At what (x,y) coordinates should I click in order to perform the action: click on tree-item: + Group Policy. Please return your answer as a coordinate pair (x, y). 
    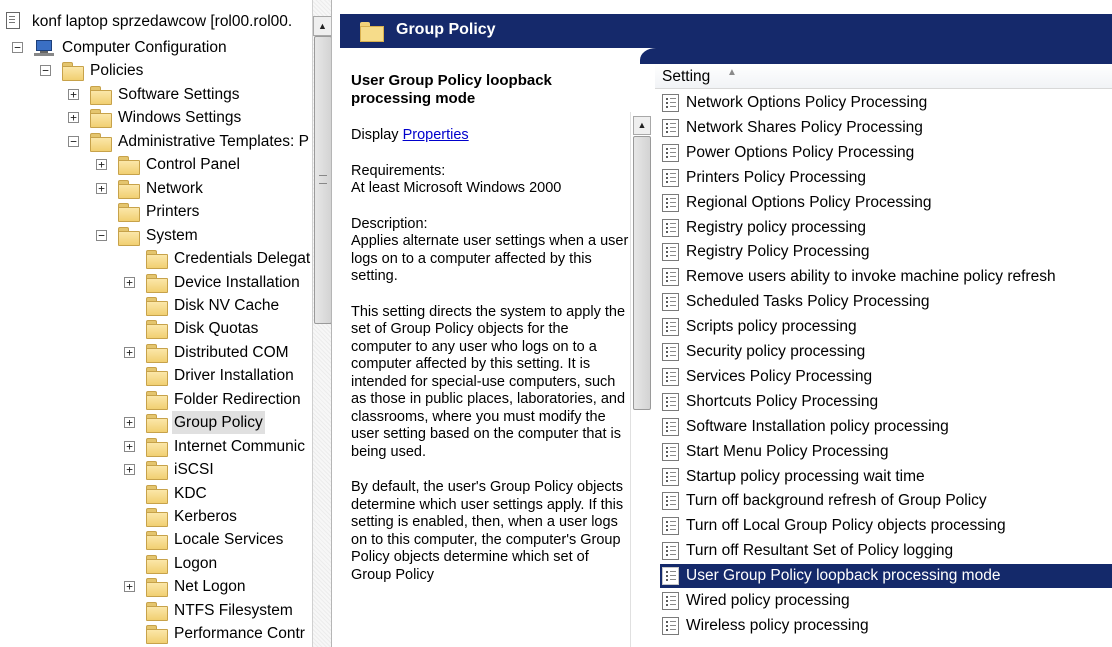
    Looking at the image, I should click on (156, 423).